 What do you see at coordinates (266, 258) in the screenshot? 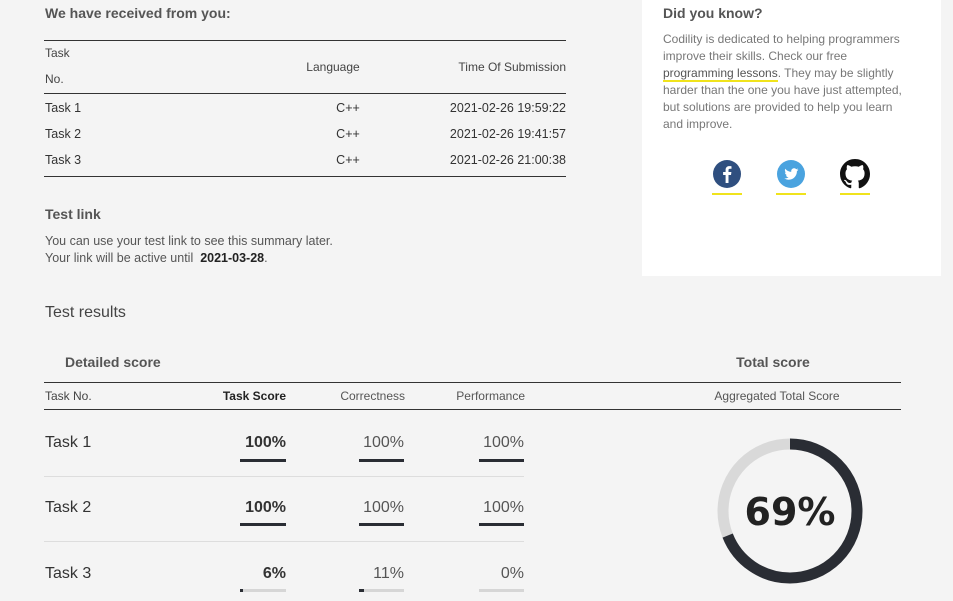
I see `test-link-suffix: .` at bounding box center [266, 258].